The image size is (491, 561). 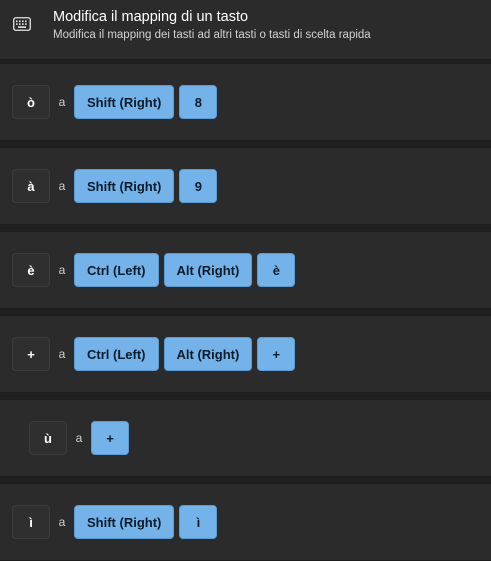 I want to click on target-key: è, so click(x=276, y=270).